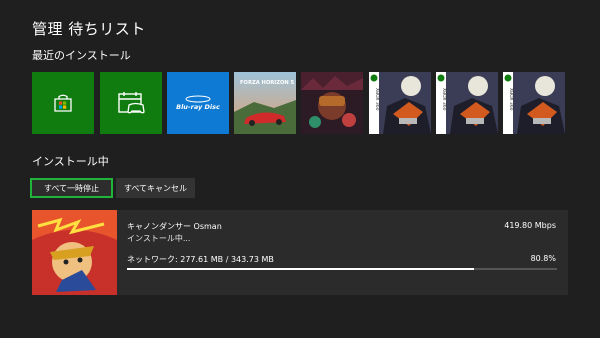  I want to click on bluray-logo-icon: Blu-ray Disc, so click(198, 103).